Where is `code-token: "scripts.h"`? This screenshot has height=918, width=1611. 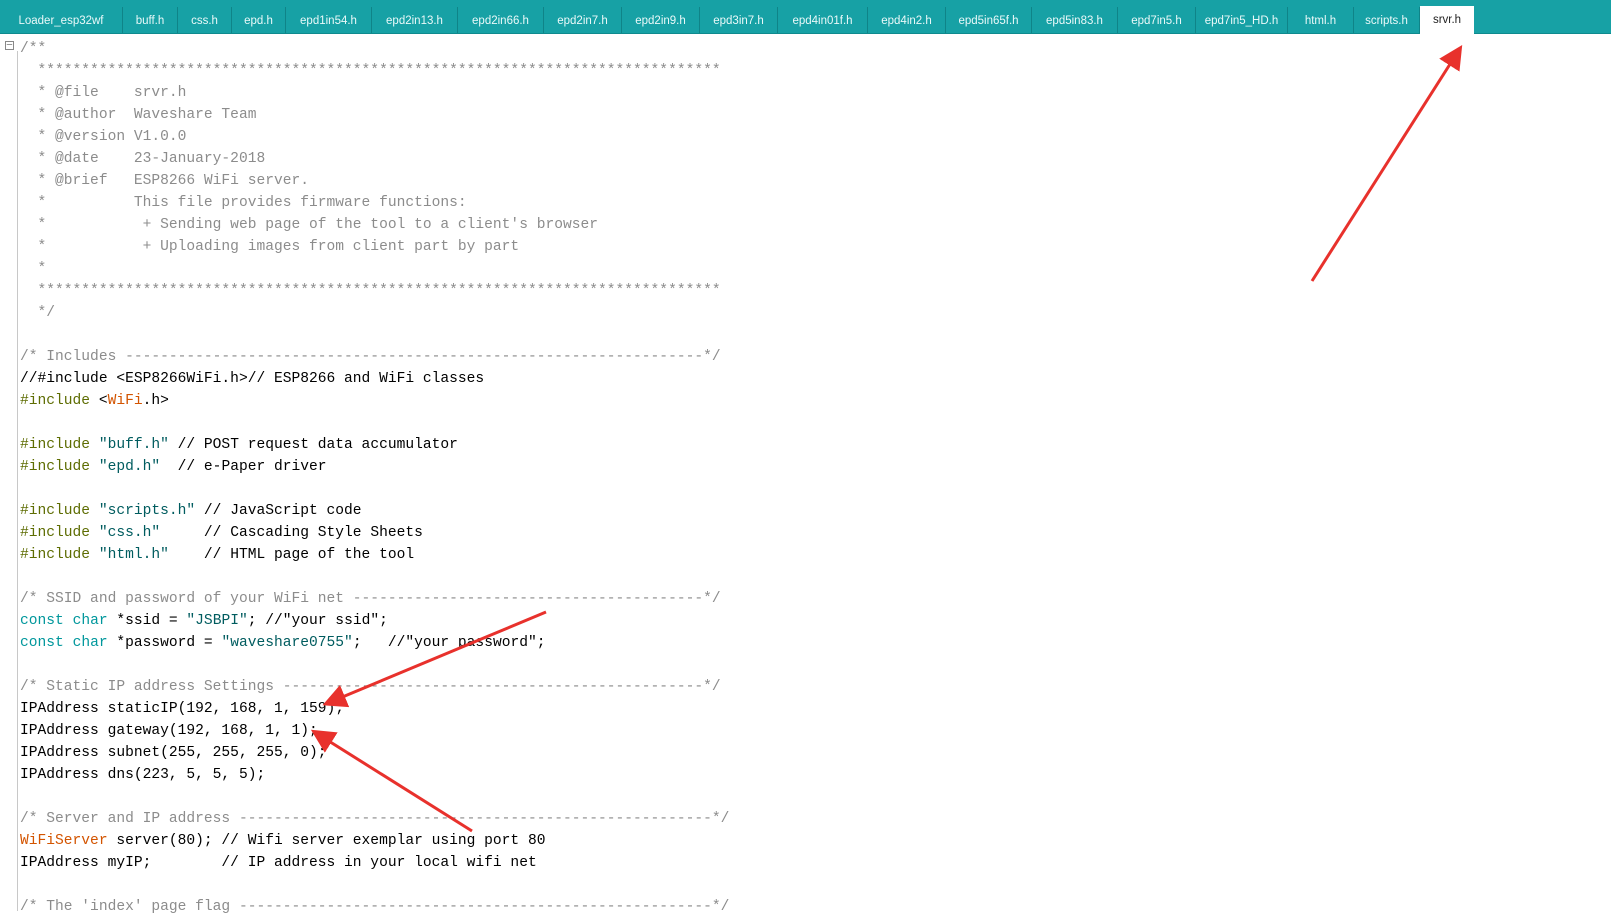
code-token: "scripts.h" is located at coordinates (147, 511).